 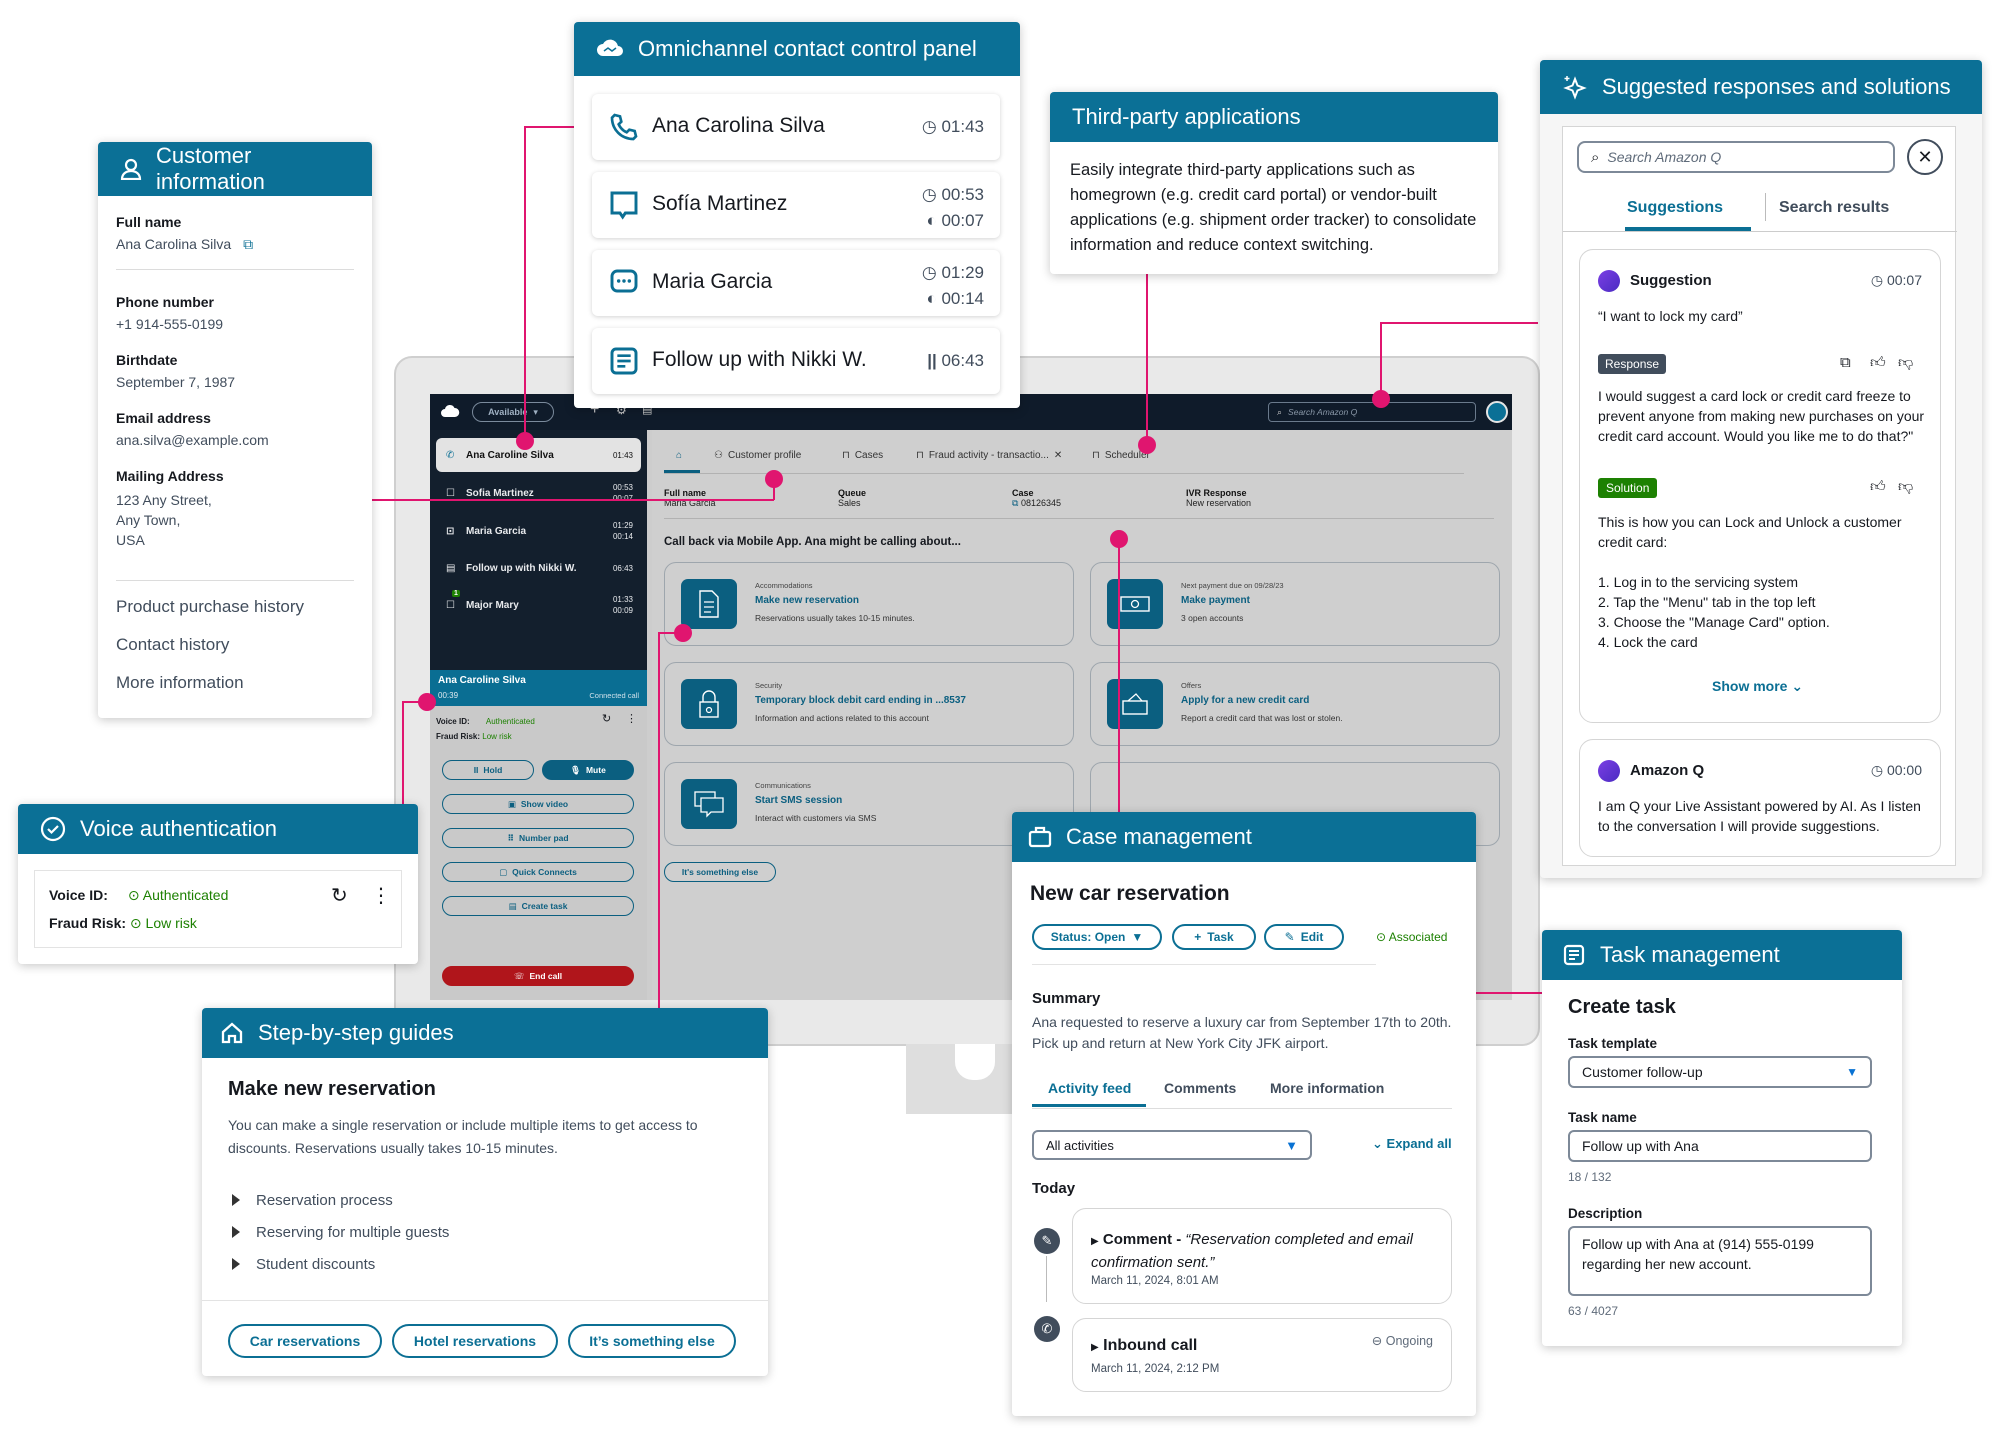 I want to click on tile-title: Make new reservation, so click(x=807, y=600).